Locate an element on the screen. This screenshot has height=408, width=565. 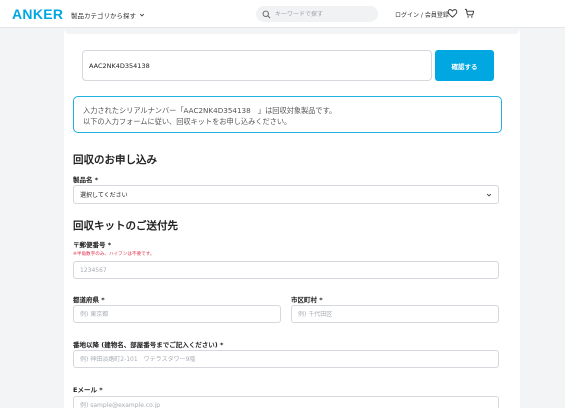
previous-section-edge is located at coordinates (292, 31).